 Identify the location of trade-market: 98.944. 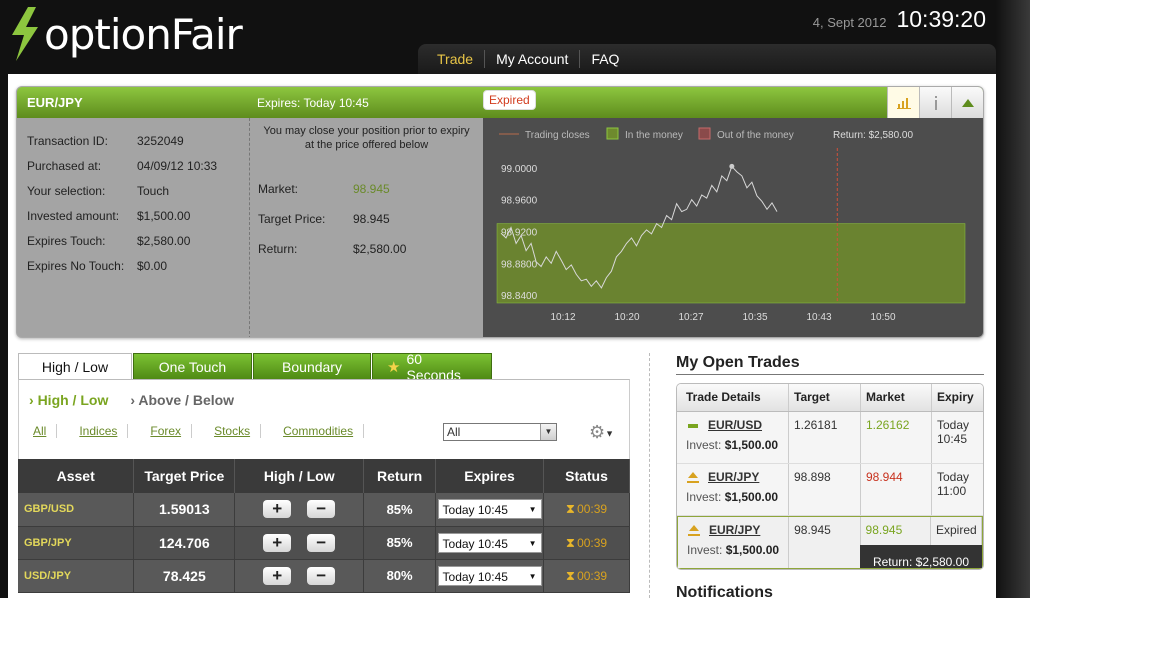
(896, 489).